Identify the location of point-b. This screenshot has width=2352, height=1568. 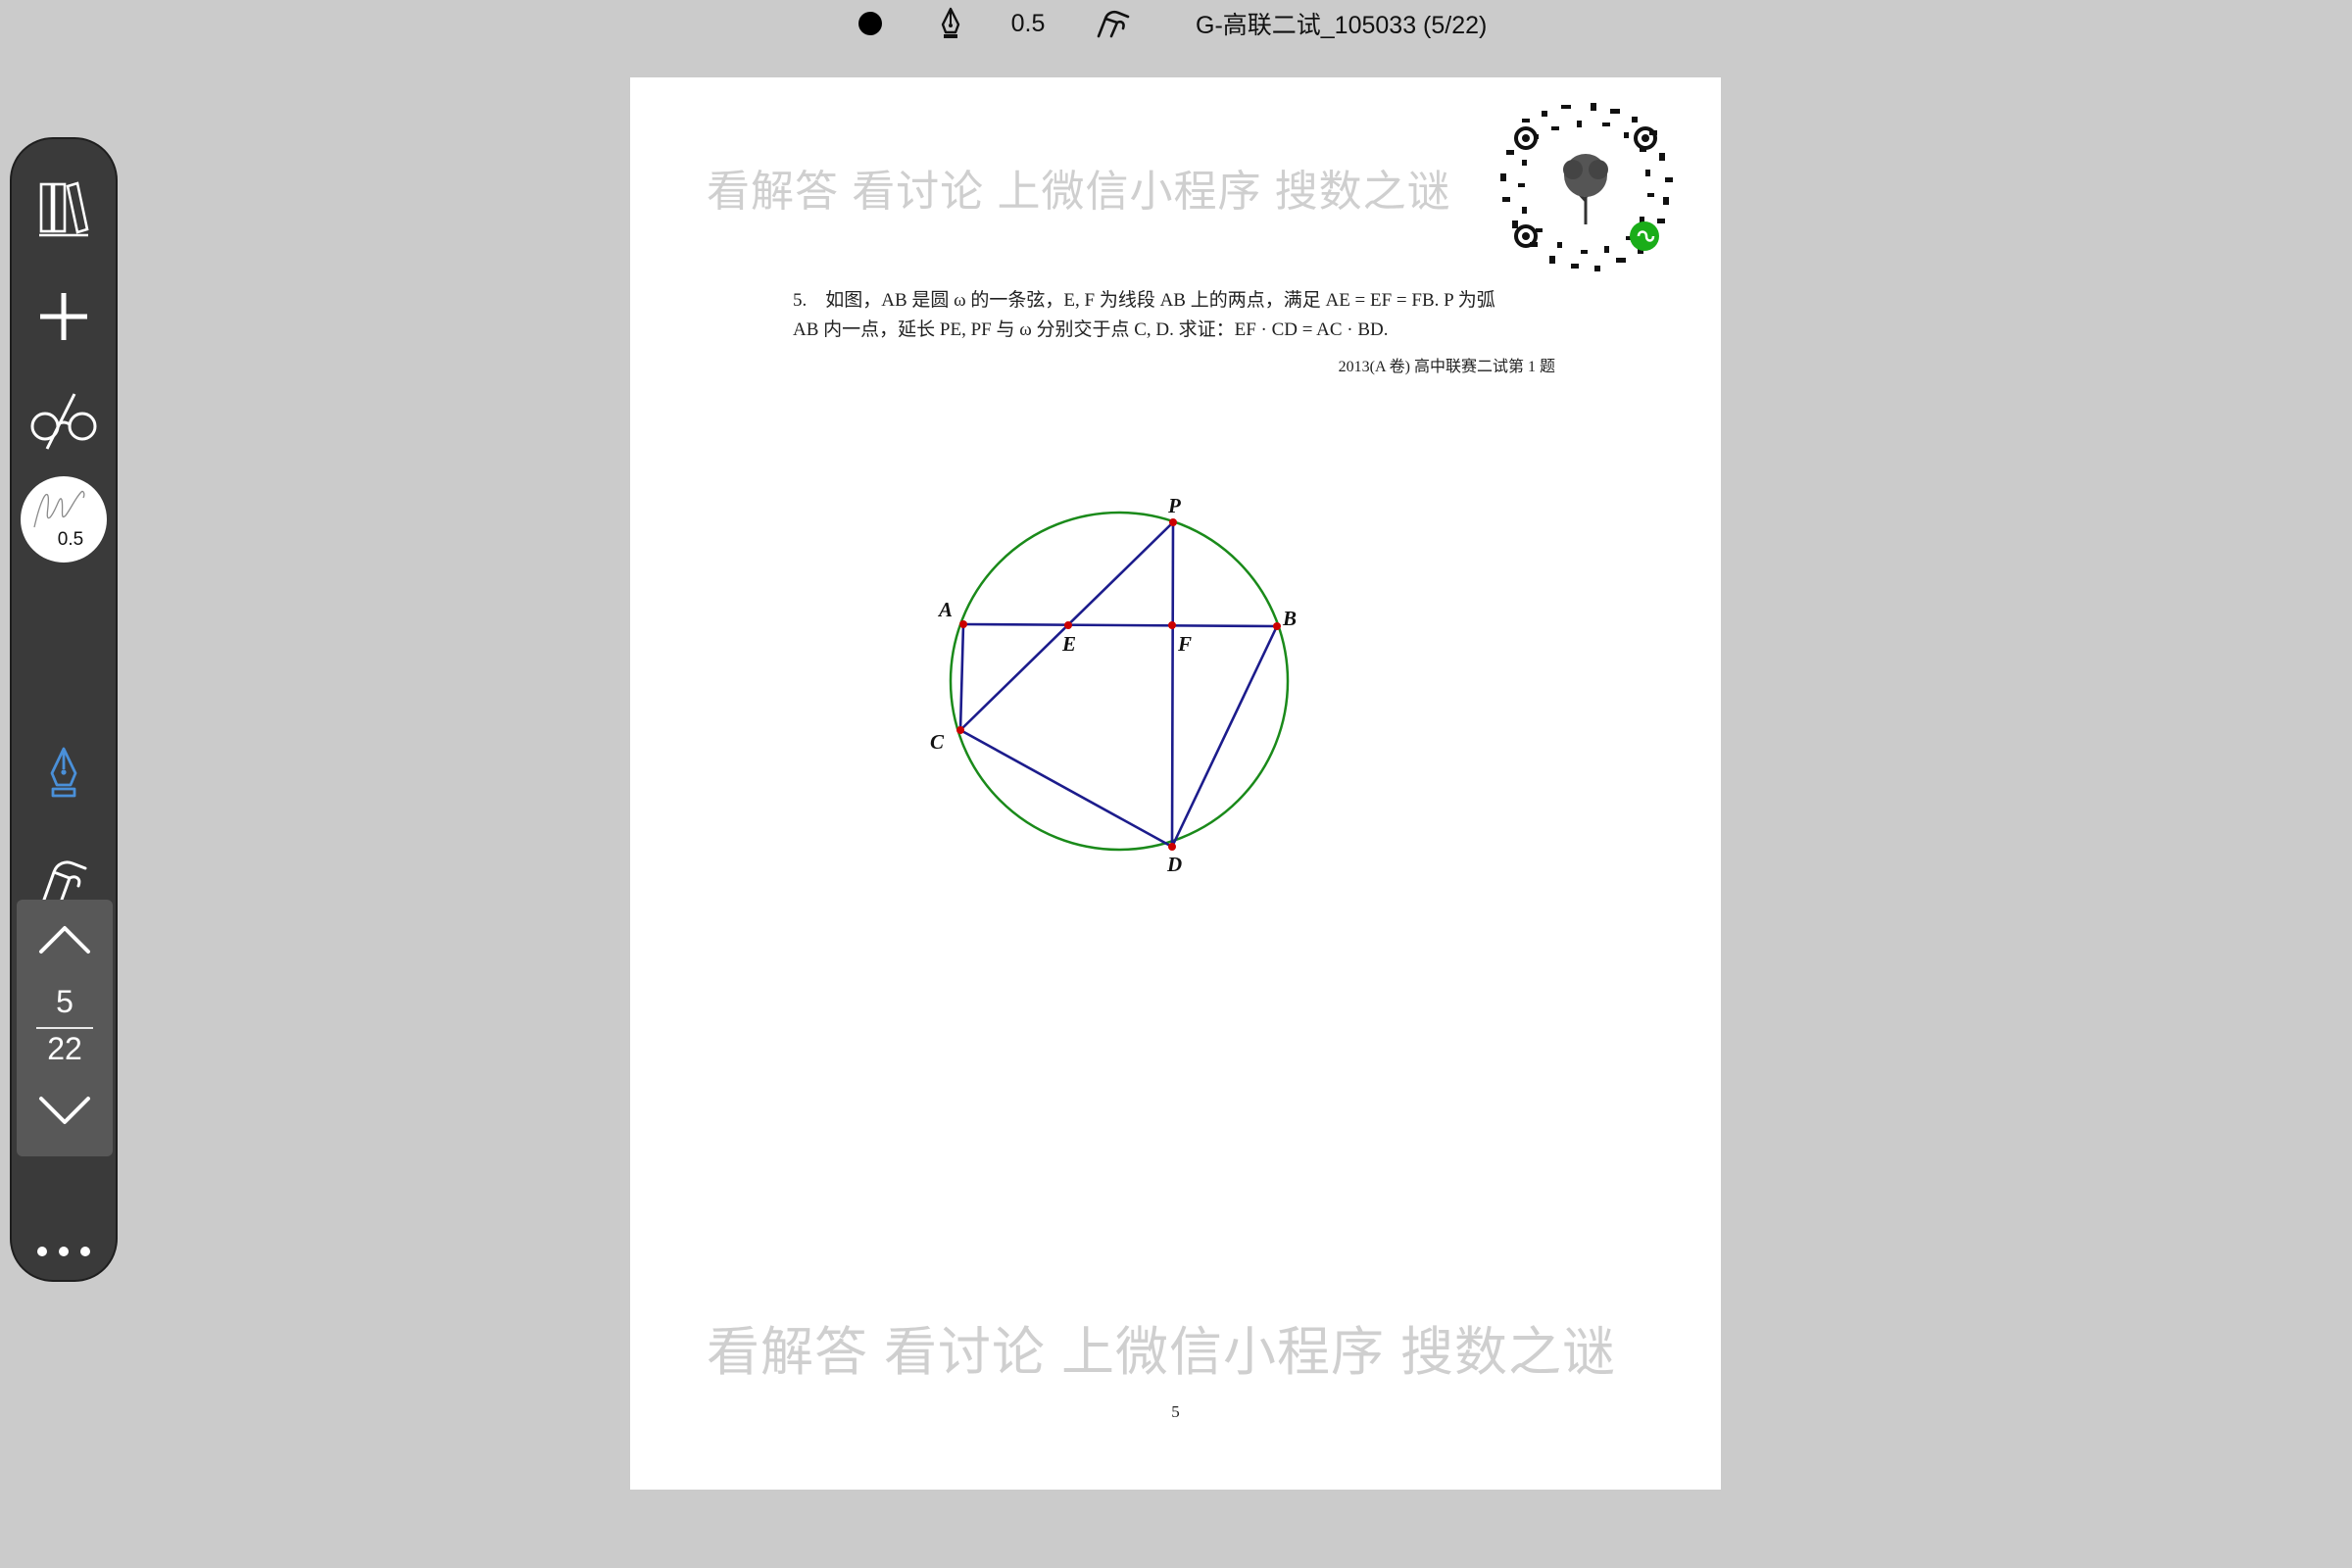
(1277, 626).